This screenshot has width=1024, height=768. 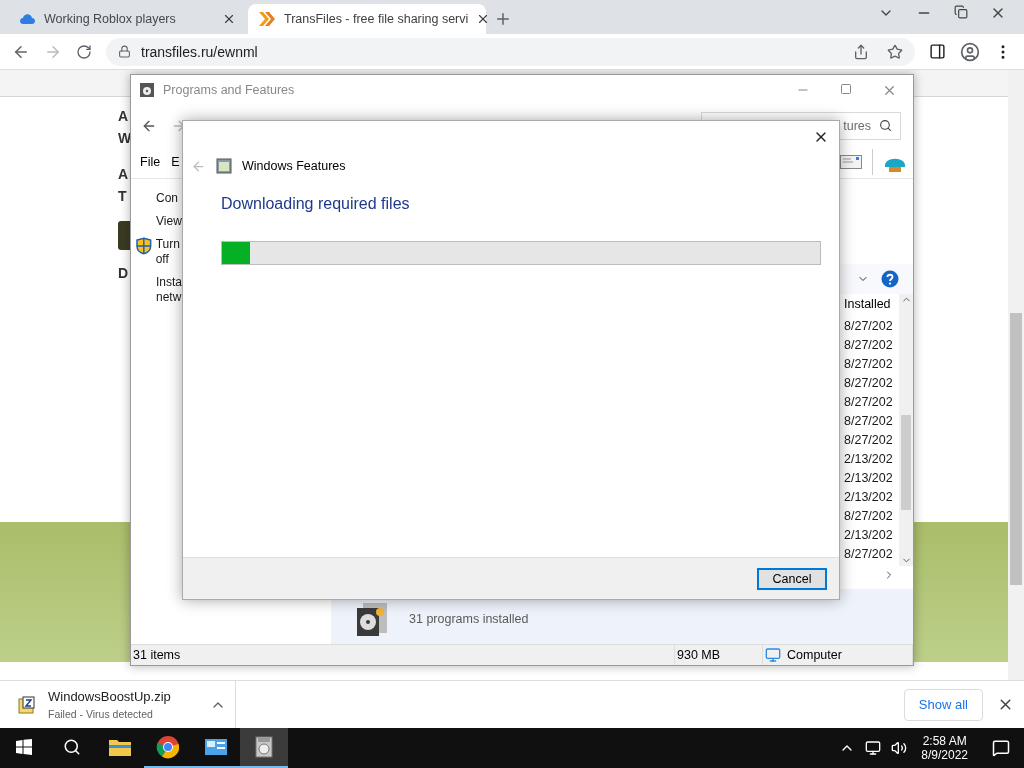 I want to click on browser-icon, so click(x=168, y=747).